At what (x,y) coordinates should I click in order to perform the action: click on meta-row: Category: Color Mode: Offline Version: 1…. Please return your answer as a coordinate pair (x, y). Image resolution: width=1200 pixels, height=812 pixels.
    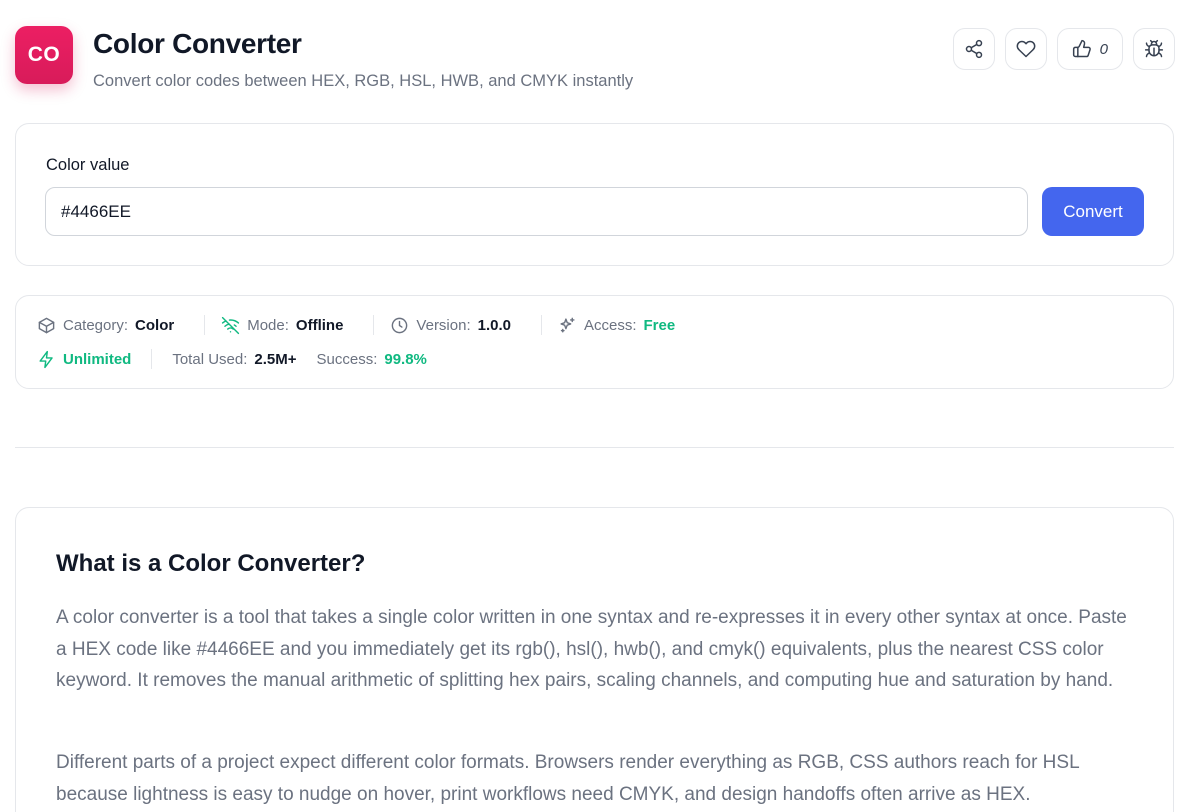
    Looking at the image, I should click on (363, 325).